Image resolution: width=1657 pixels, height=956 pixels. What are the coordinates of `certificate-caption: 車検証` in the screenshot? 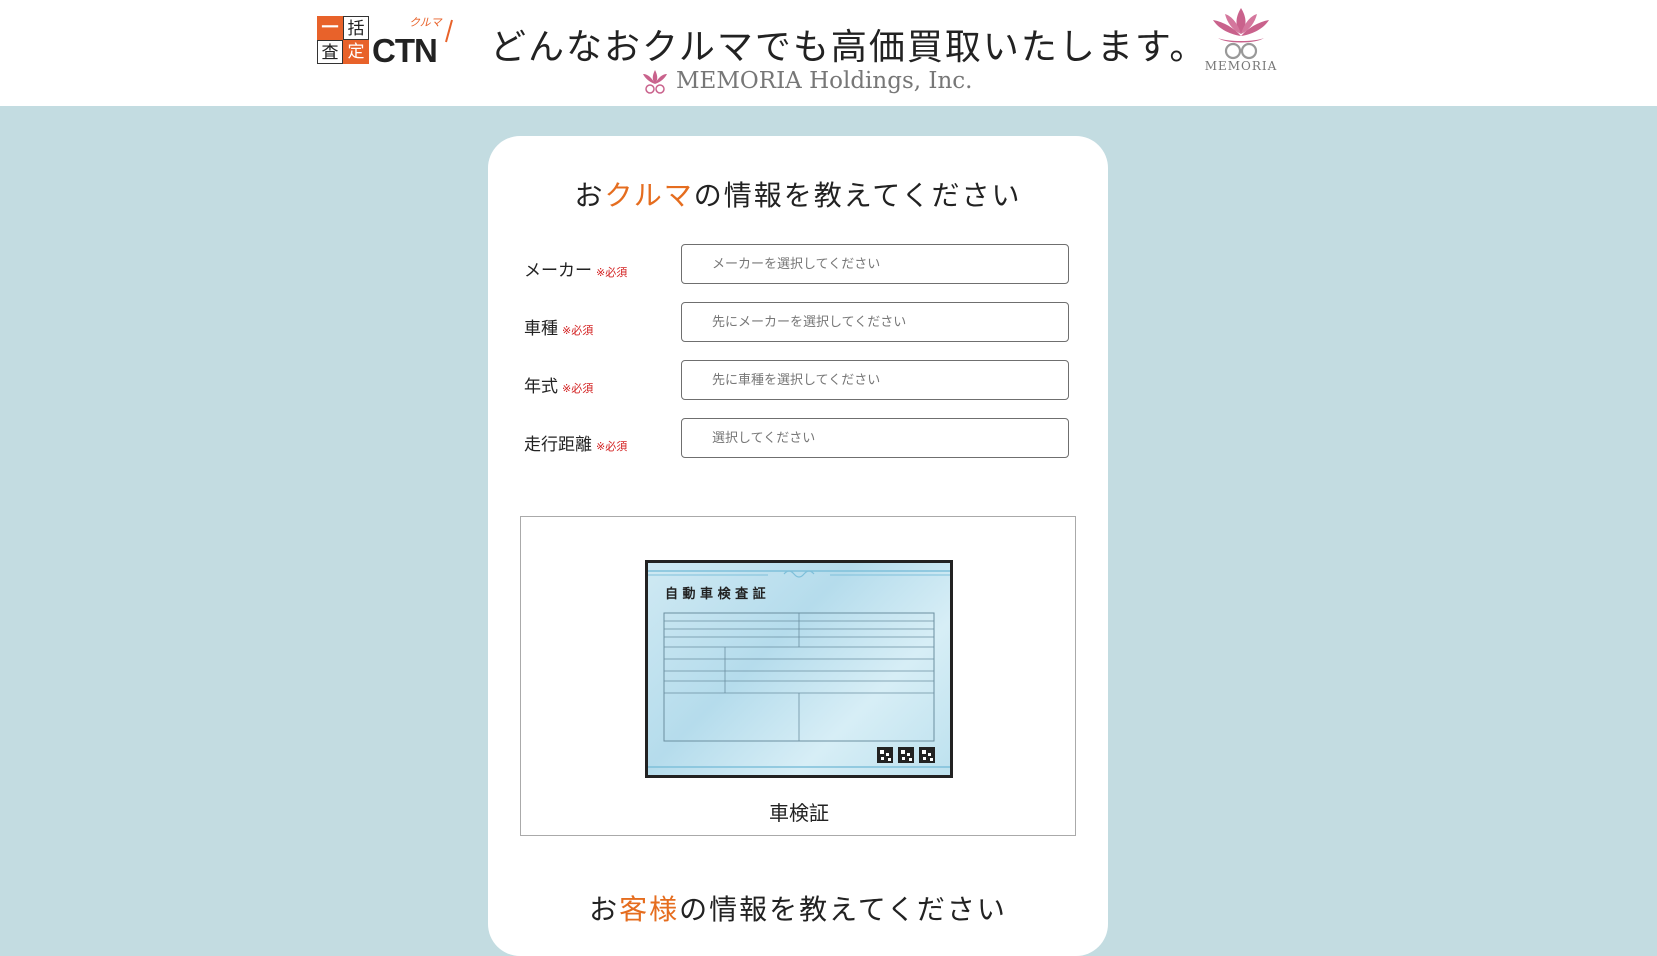 It's located at (799, 813).